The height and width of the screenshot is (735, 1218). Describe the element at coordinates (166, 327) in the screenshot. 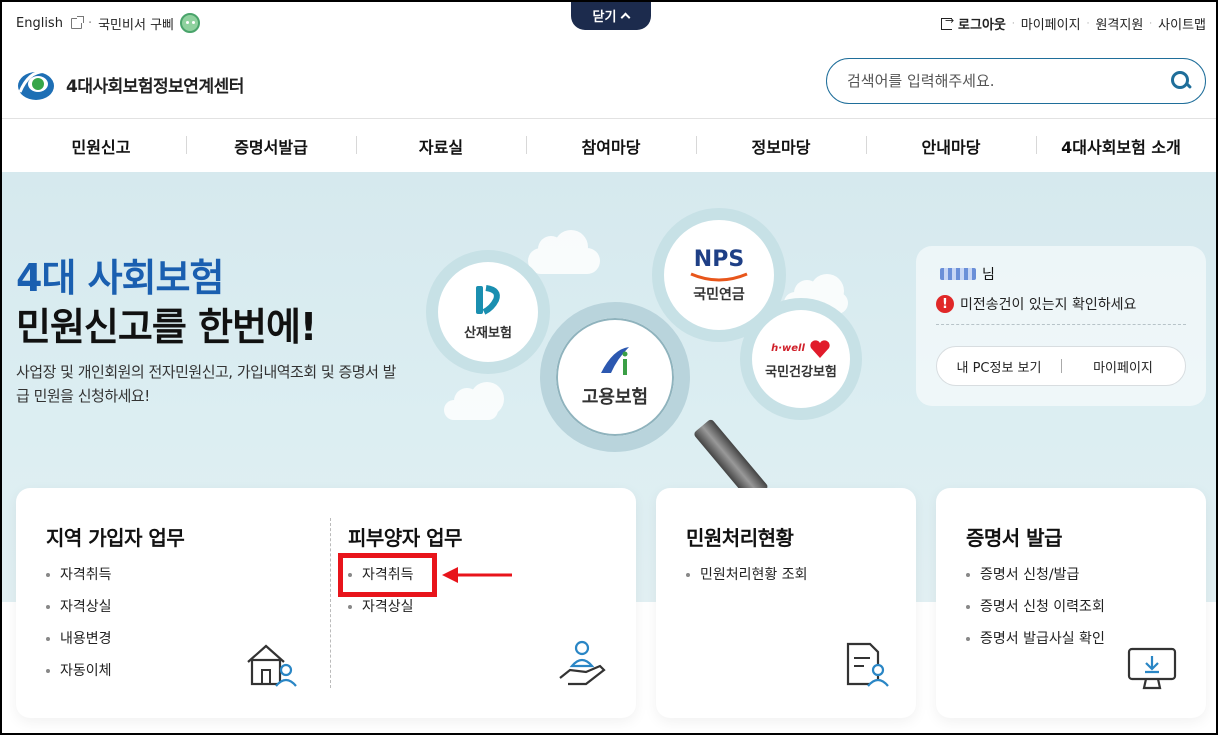

I see `hero-title-line2: 민원신고를 한번에!` at that location.